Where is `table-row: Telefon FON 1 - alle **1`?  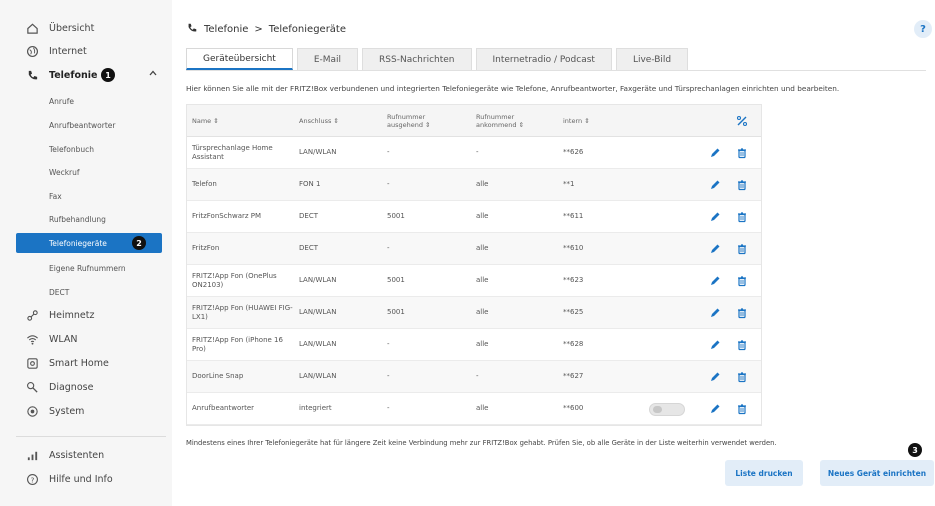
table-row: Telefon FON 1 - alle **1 is located at coordinates (474, 185).